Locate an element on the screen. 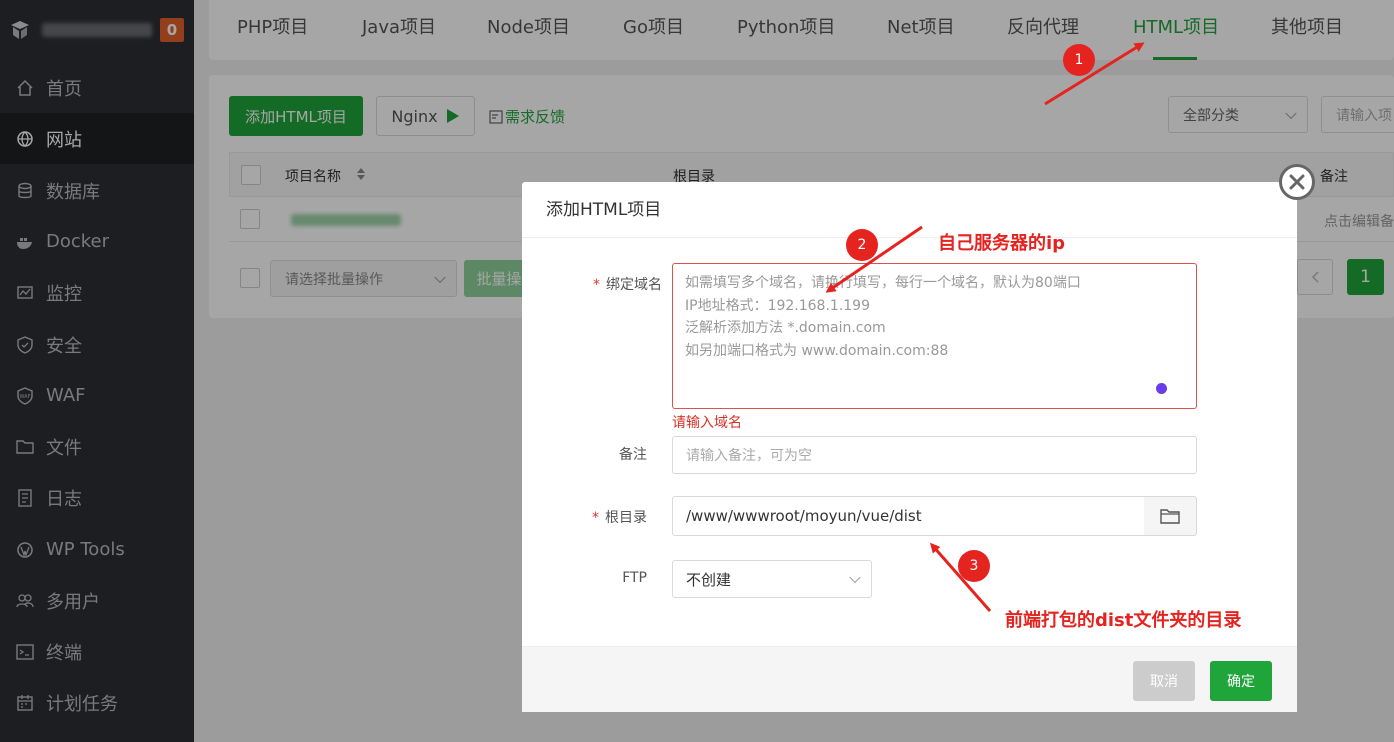 The height and width of the screenshot is (742, 1394). note-label: 备注 is located at coordinates (633, 455).